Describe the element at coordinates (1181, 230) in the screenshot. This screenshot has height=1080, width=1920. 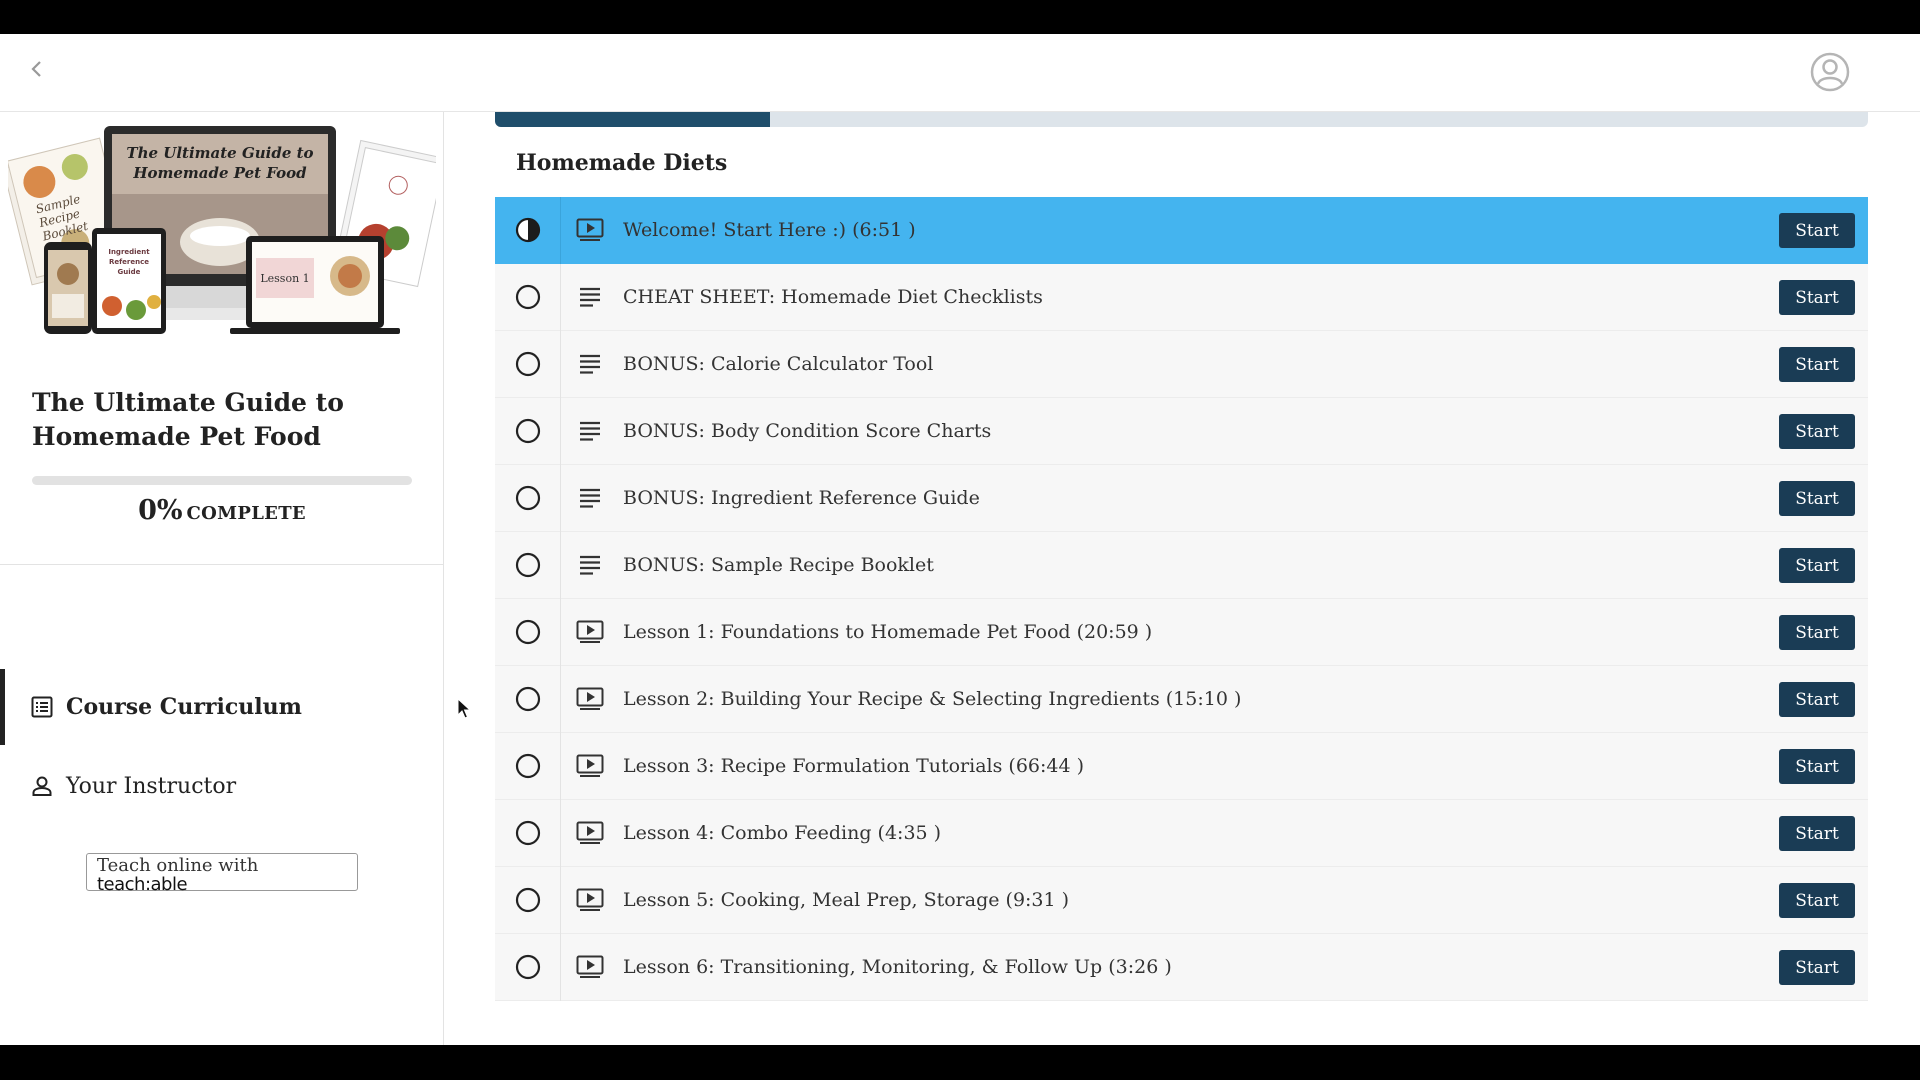
I see `lecture-row: Welcome! Start Here :) (6:51 ) Start` at that location.